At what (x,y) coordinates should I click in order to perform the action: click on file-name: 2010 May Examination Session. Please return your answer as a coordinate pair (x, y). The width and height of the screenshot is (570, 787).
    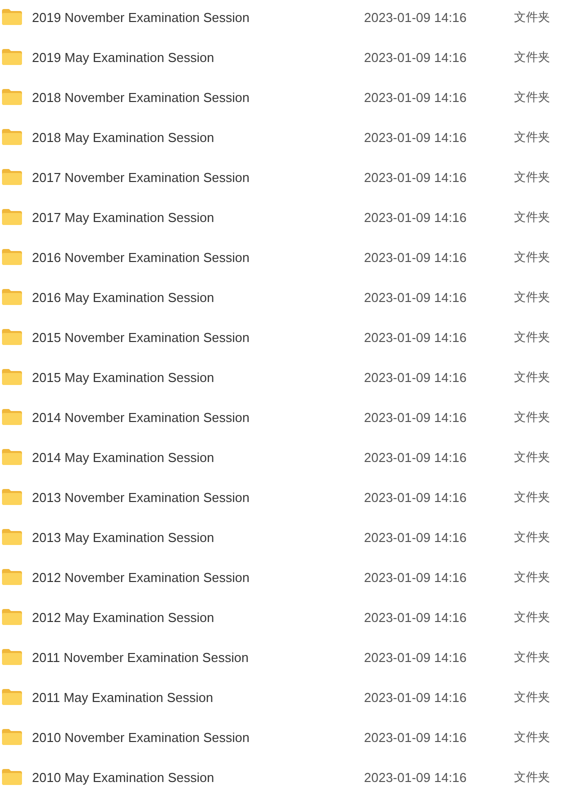
    Looking at the image, I should click on (198, 777).